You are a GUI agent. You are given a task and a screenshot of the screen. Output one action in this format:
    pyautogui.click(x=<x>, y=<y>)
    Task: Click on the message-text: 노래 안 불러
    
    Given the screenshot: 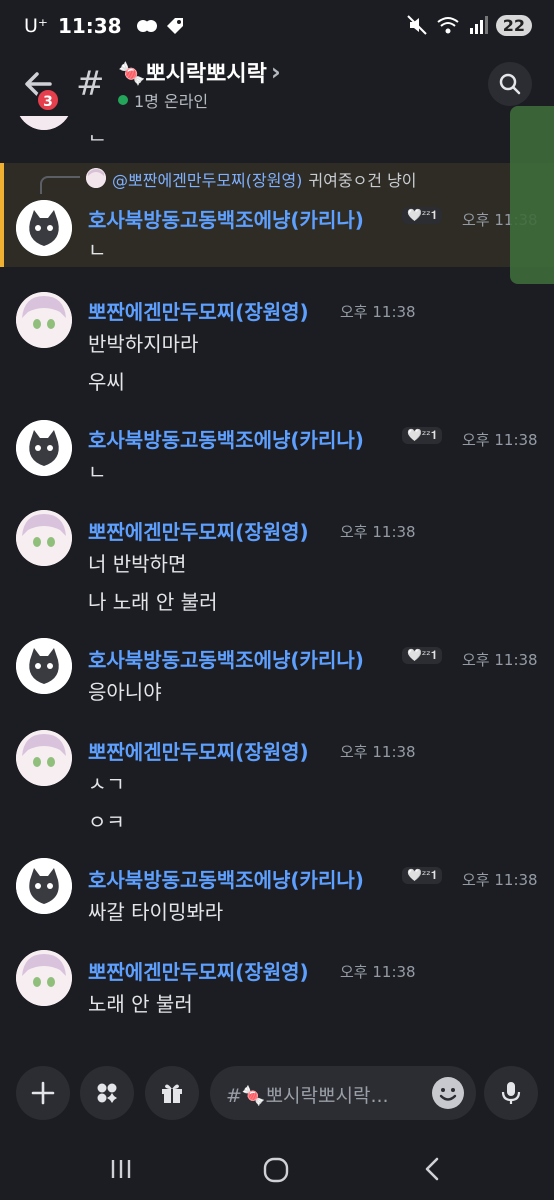 What is the action you would take?
    pyautogui.click(x=140, y=1004)
    